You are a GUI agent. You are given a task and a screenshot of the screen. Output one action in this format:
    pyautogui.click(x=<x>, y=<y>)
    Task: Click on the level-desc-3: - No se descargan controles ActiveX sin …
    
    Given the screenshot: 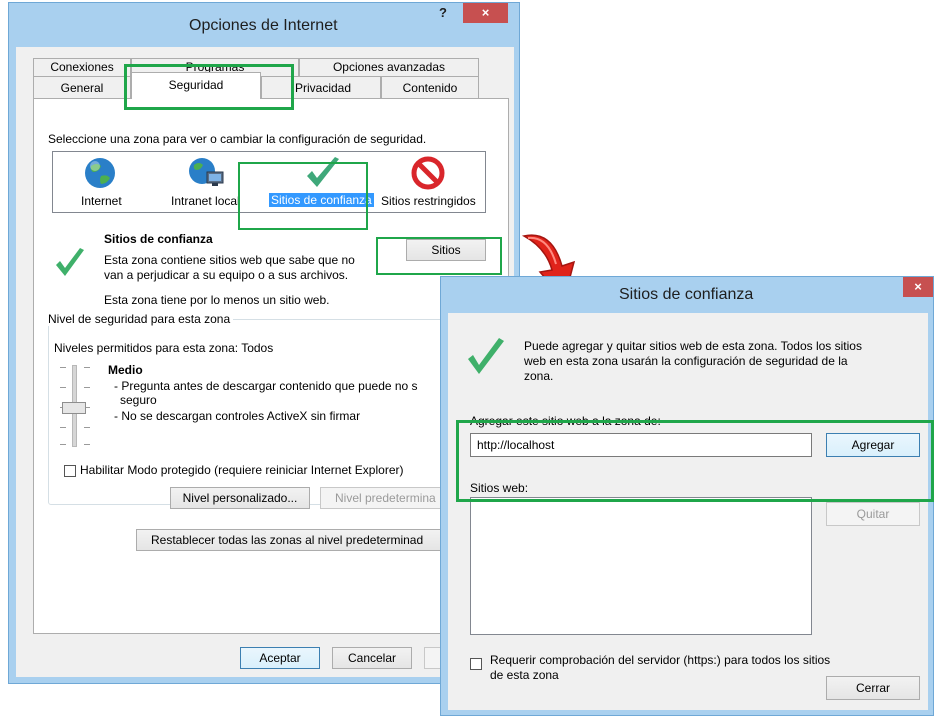 What is the action you would take?
    pyautogui.click(x=237, y=416)
    